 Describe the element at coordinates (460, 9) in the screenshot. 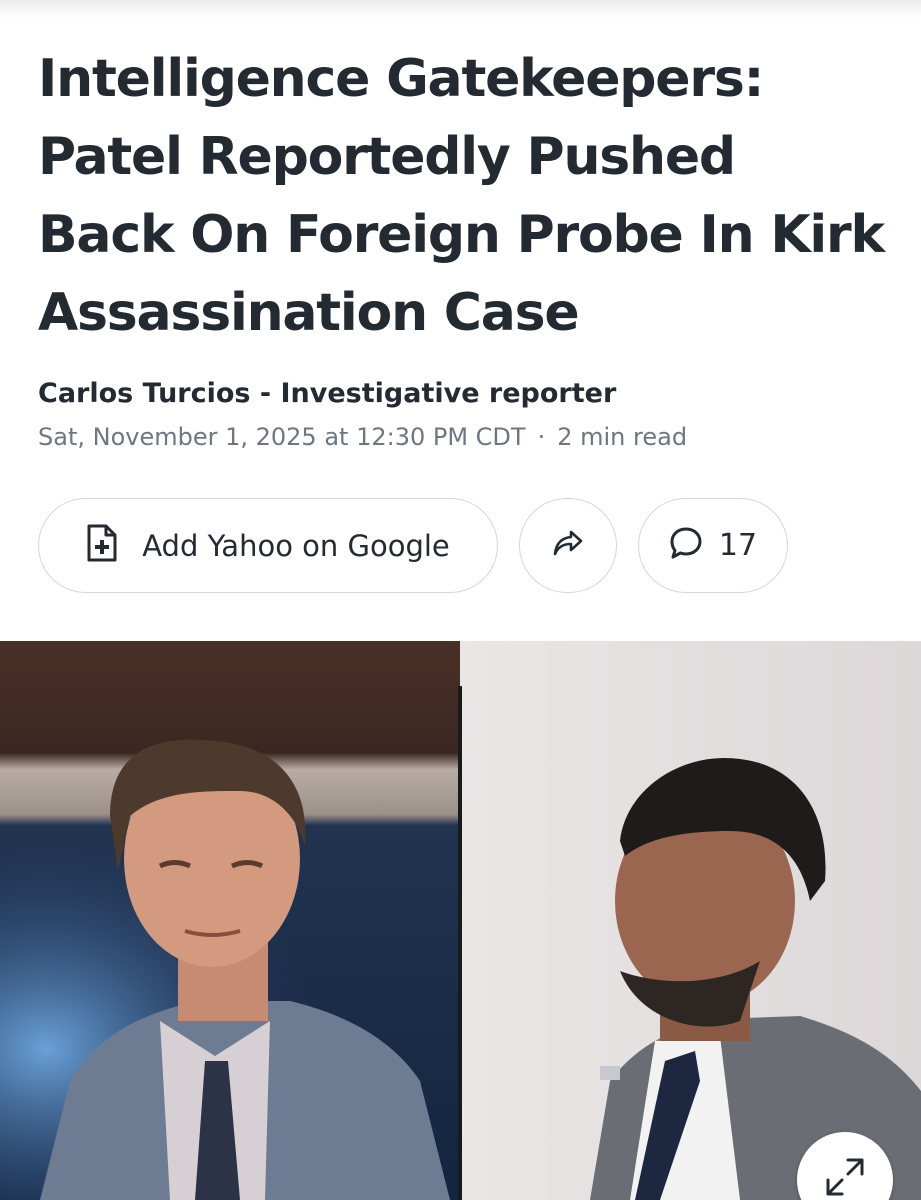

I see `top-fade` at that location.